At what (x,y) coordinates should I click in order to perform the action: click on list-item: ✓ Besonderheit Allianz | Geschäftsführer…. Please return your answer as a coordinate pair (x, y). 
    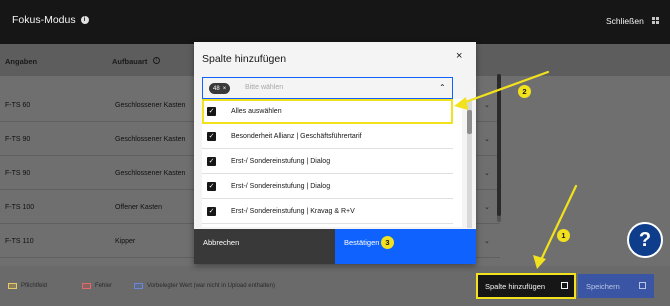
    Looking at the image, I should click on (327, 136).